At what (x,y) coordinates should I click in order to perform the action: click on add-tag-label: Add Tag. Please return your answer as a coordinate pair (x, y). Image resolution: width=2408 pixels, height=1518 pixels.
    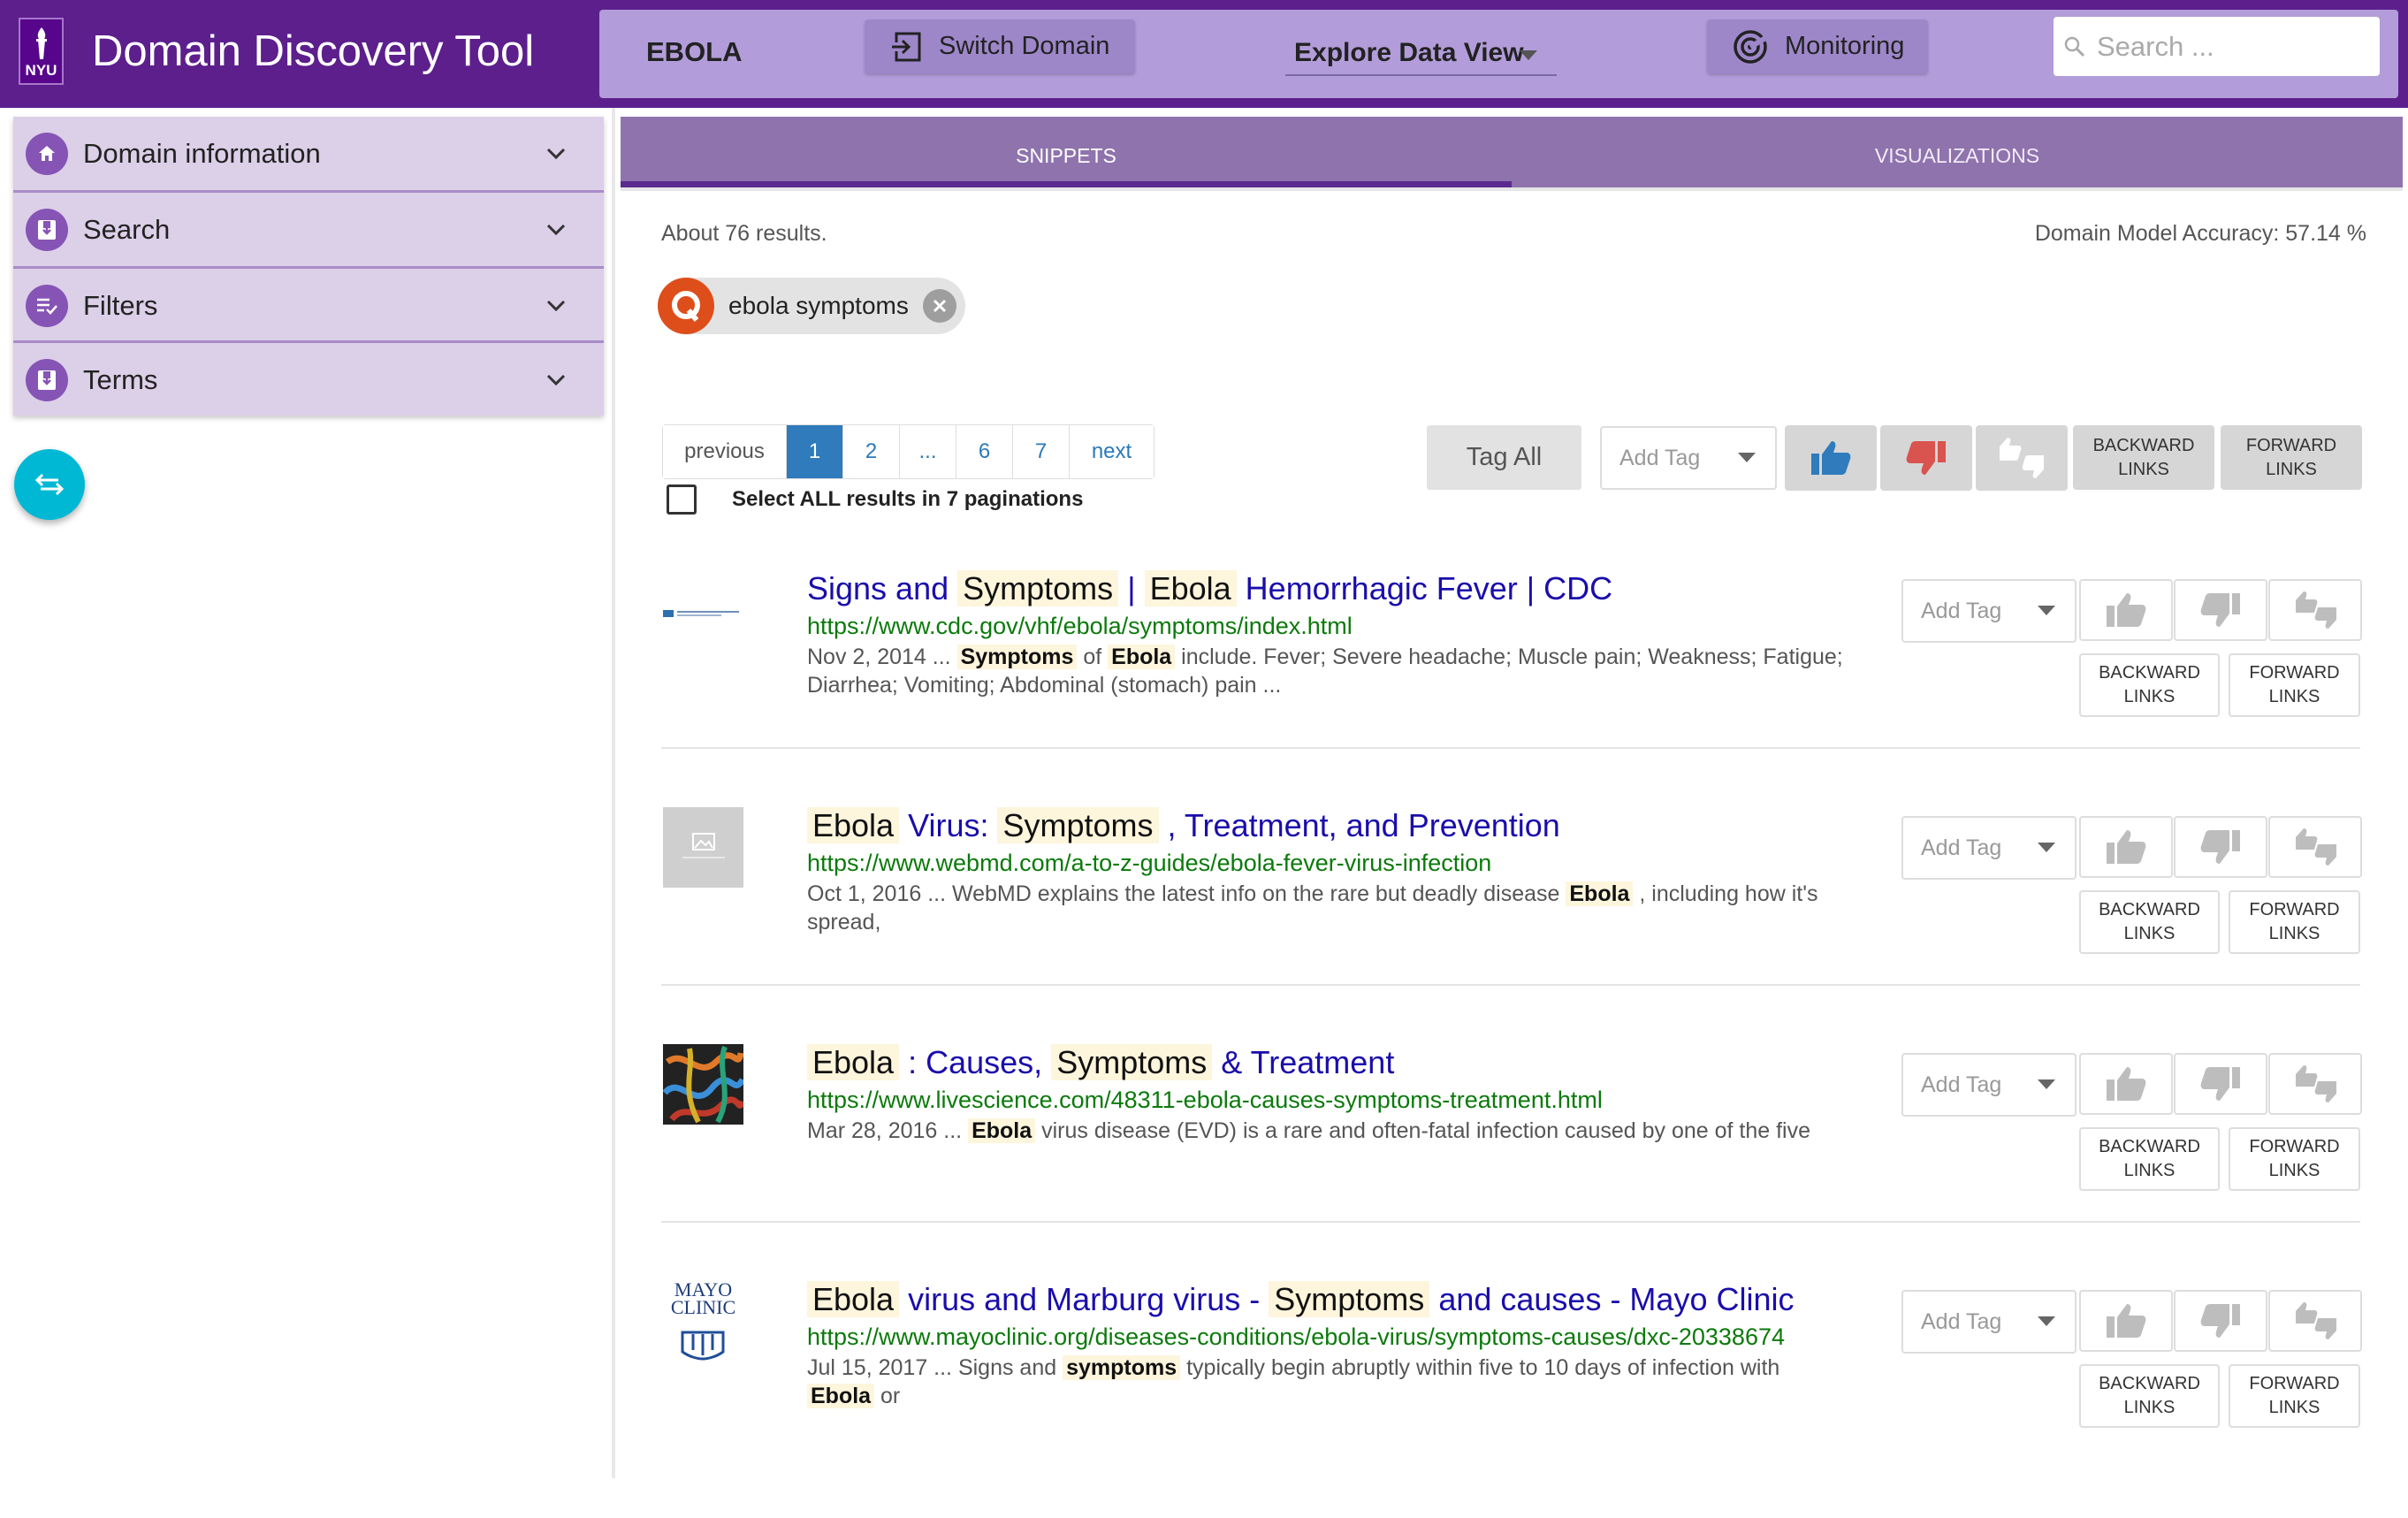
    Looking at the image, I should click on (1961, 1084).